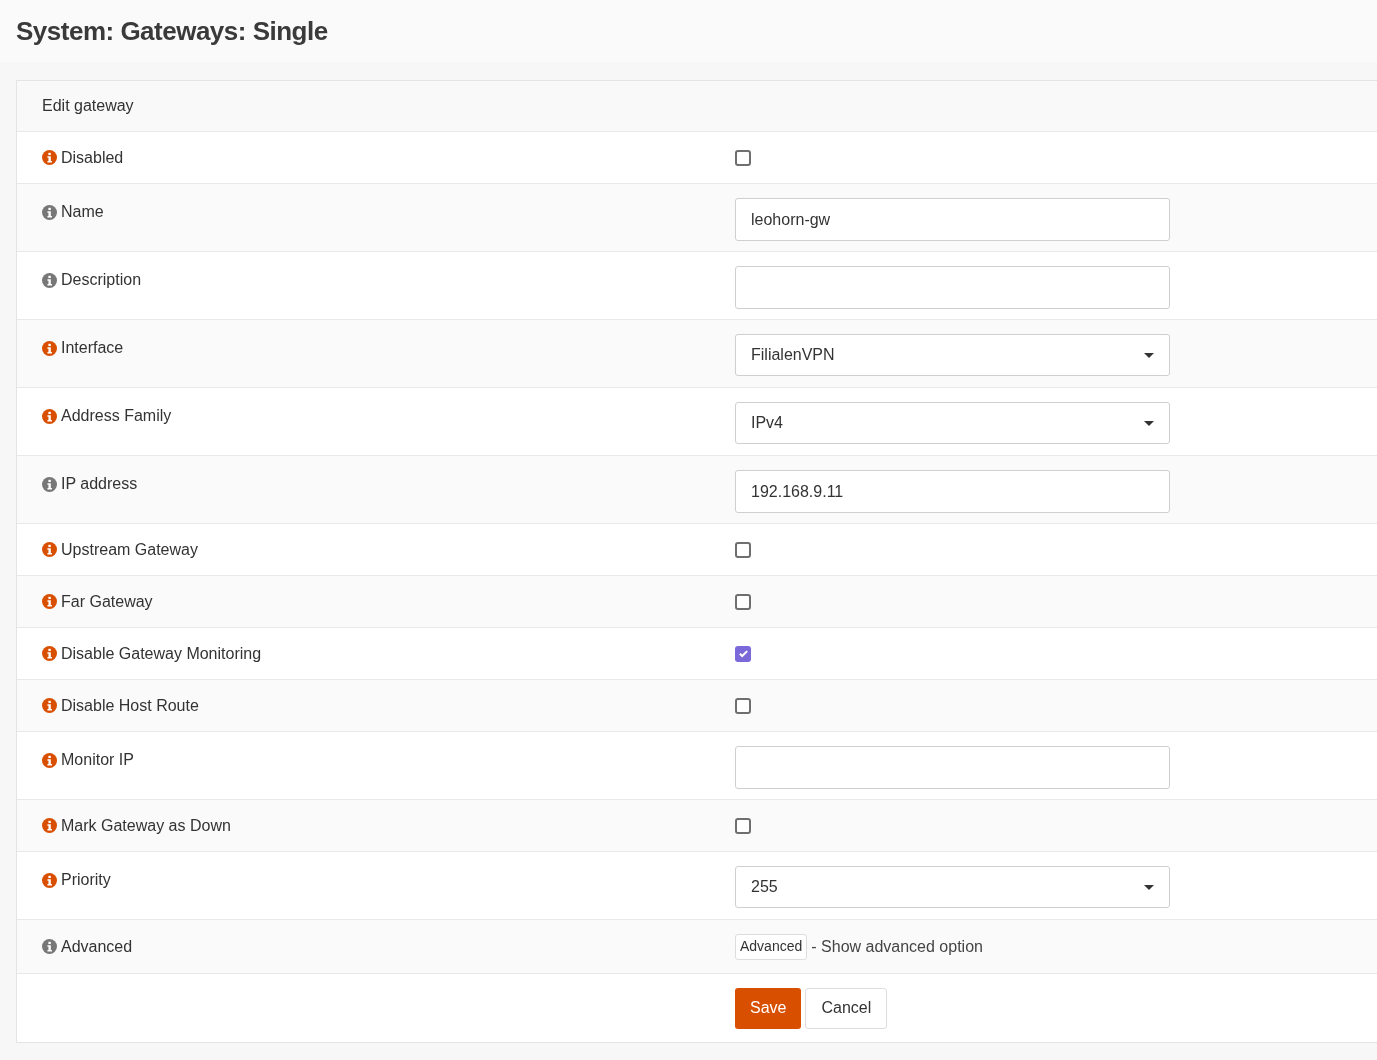  I want to click on select-dropdown: 255, so click(952, 887).